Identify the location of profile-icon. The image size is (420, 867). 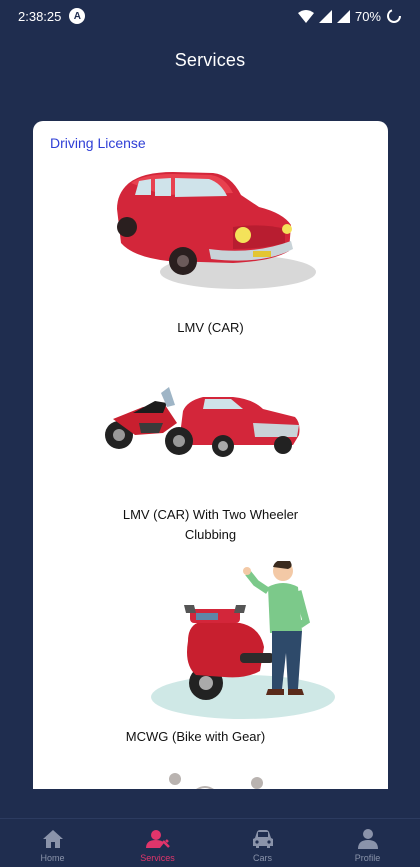
(368, 839).